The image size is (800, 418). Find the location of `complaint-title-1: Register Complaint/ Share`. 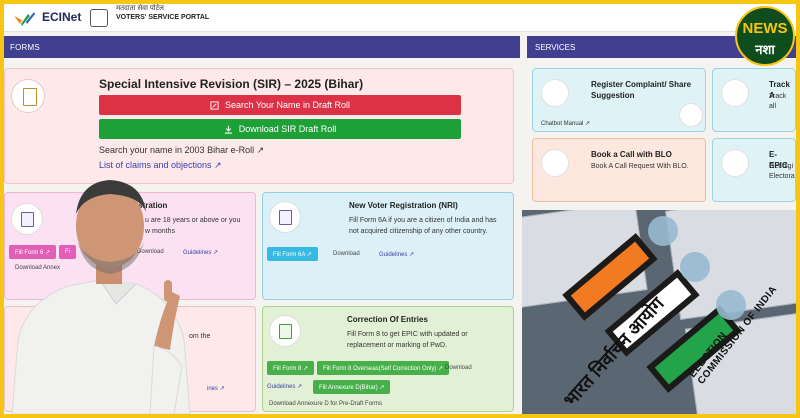

complaint-title-1: Register Complaint/ Share is located at coordinates (641, 84).